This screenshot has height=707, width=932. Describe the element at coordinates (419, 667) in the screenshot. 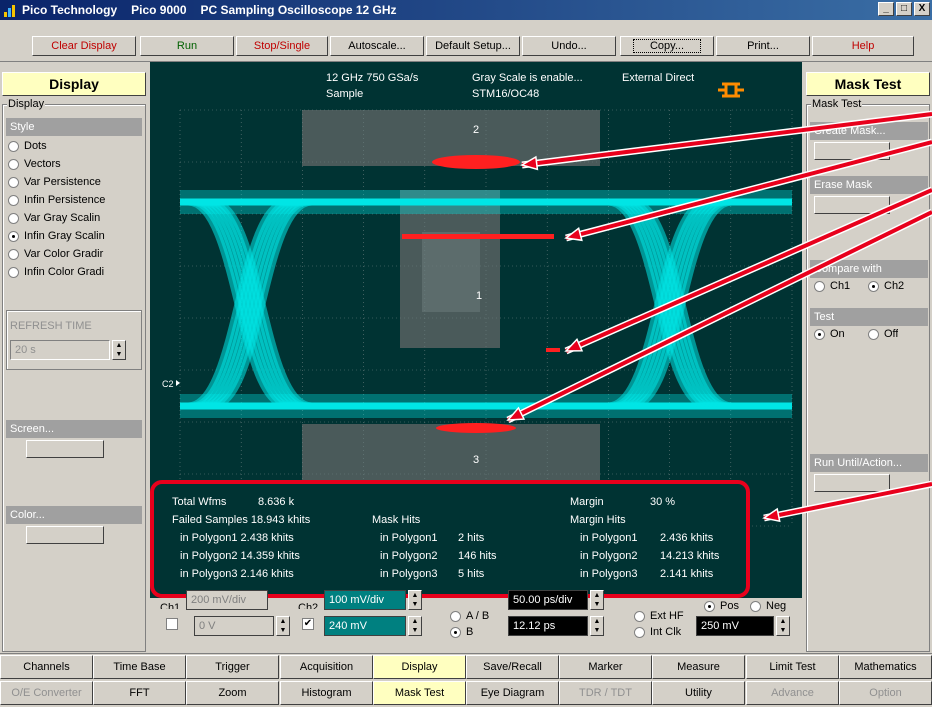

I see `tab-display: Display` at that location.